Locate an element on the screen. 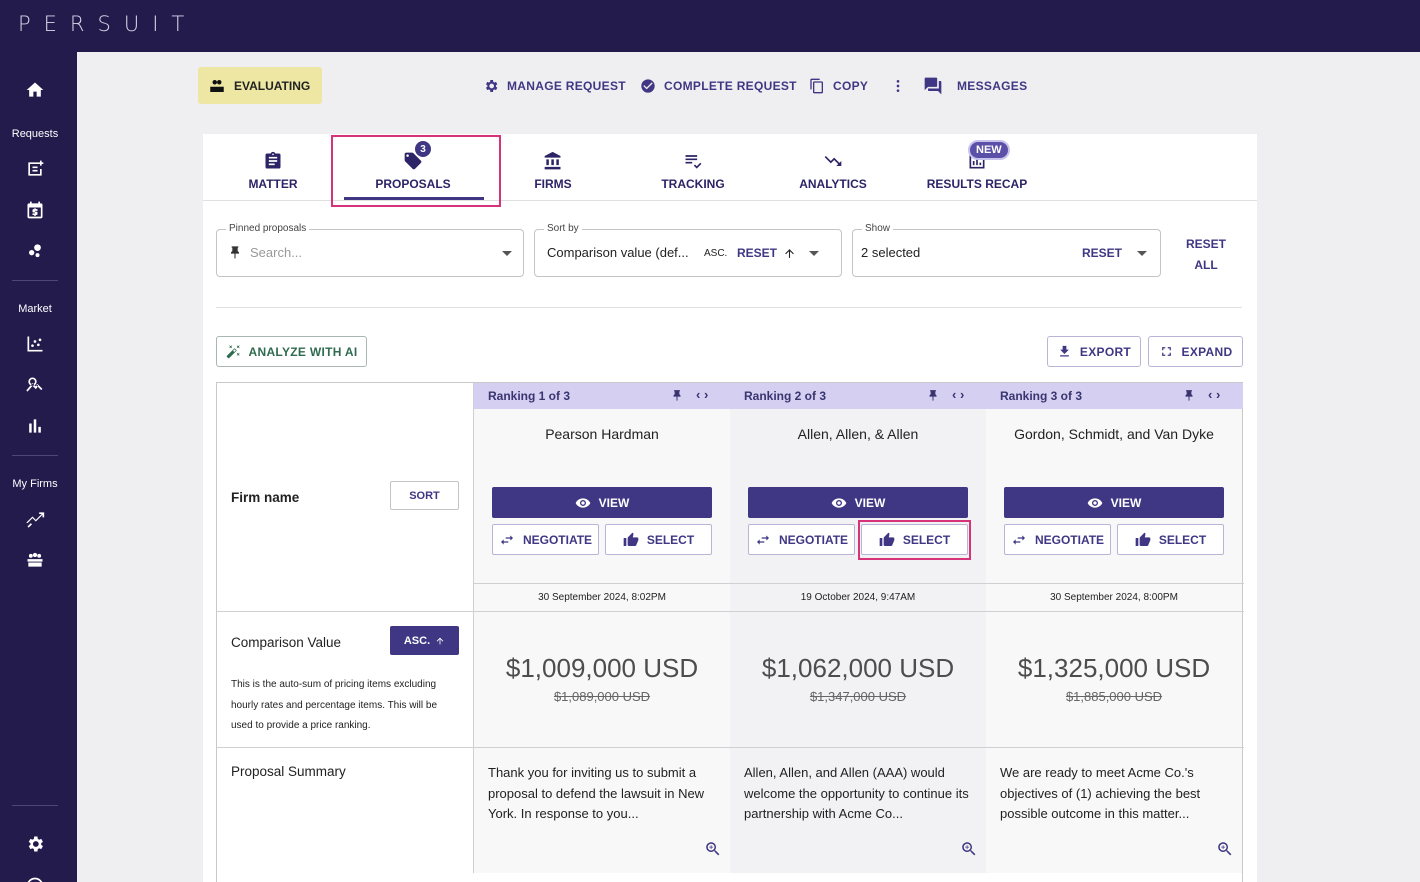  groups-icon is located at coordinates (35, 560).